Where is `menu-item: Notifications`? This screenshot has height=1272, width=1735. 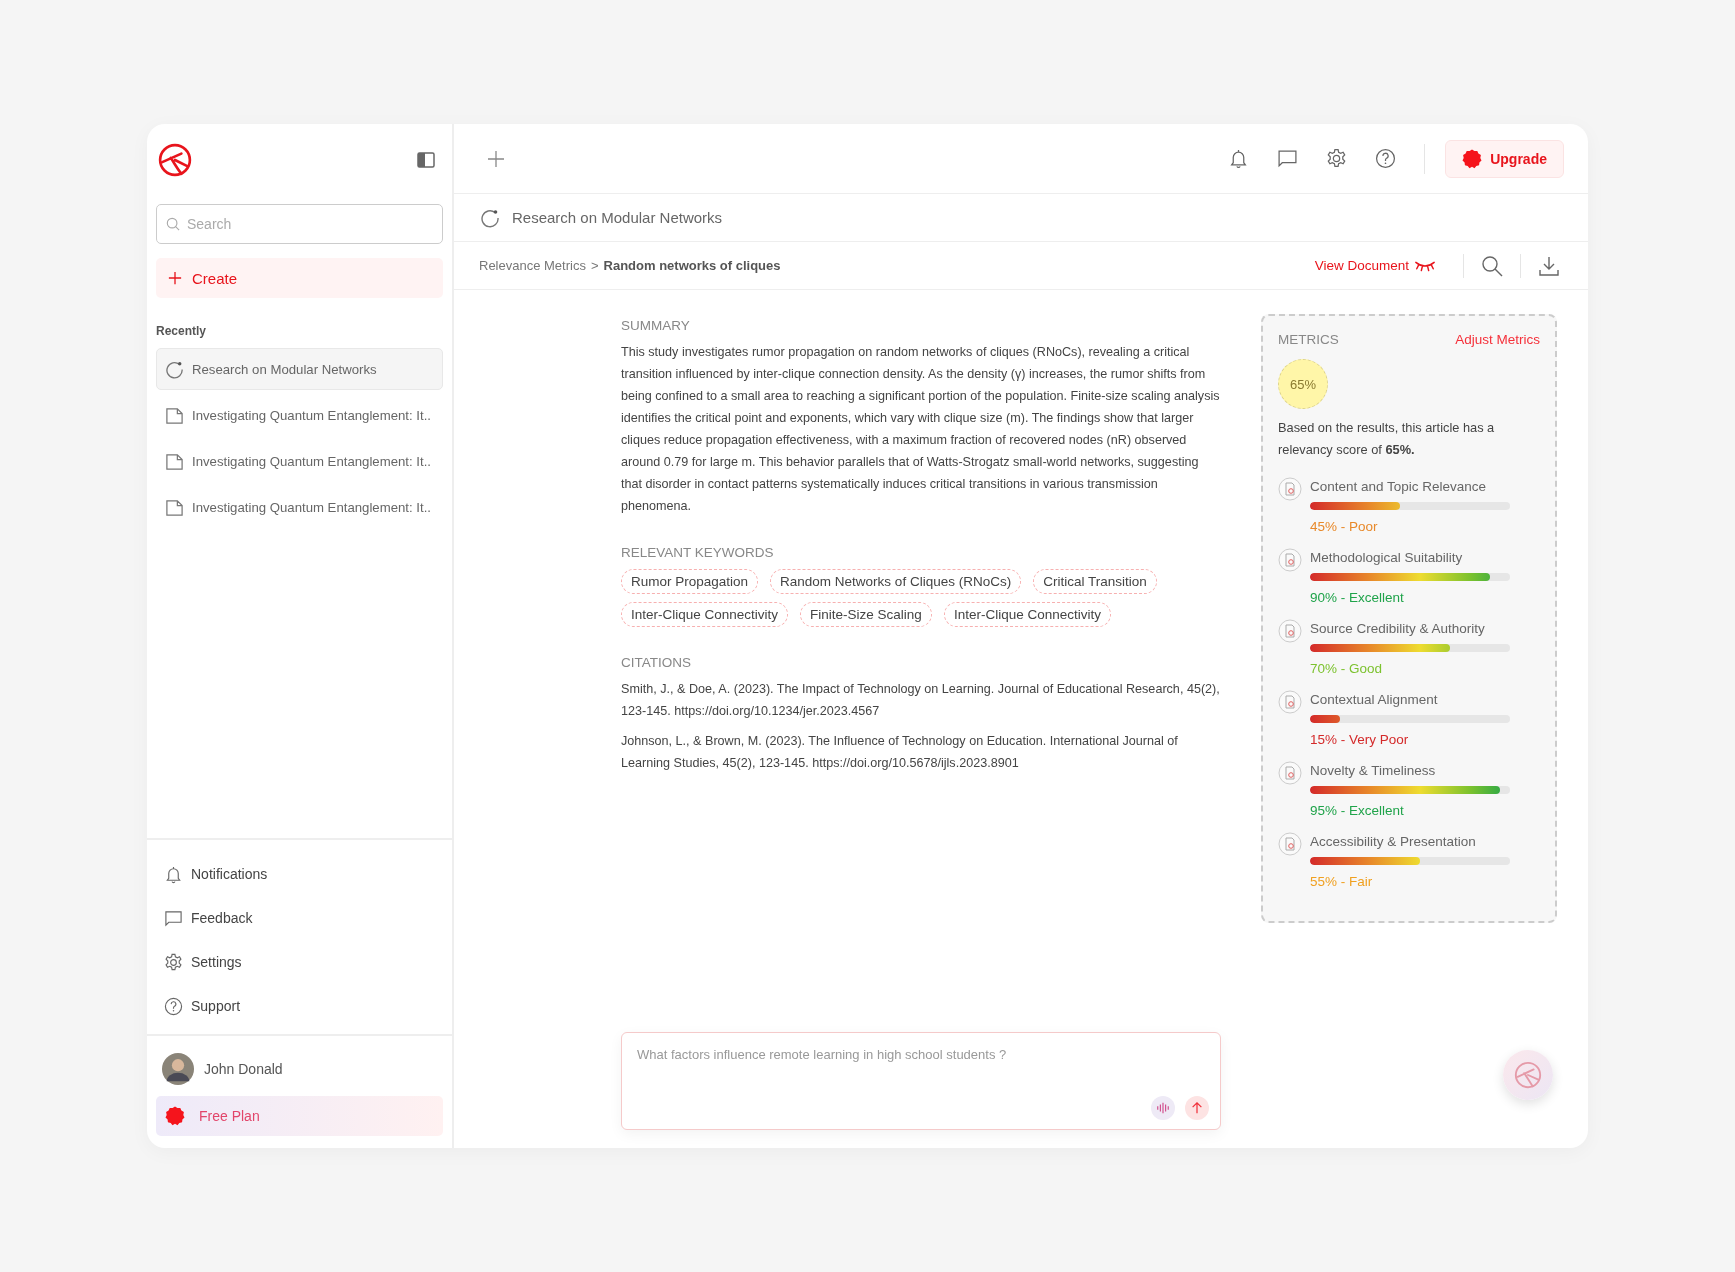
menu-item: Notifications is located at coordinates (299, 874).